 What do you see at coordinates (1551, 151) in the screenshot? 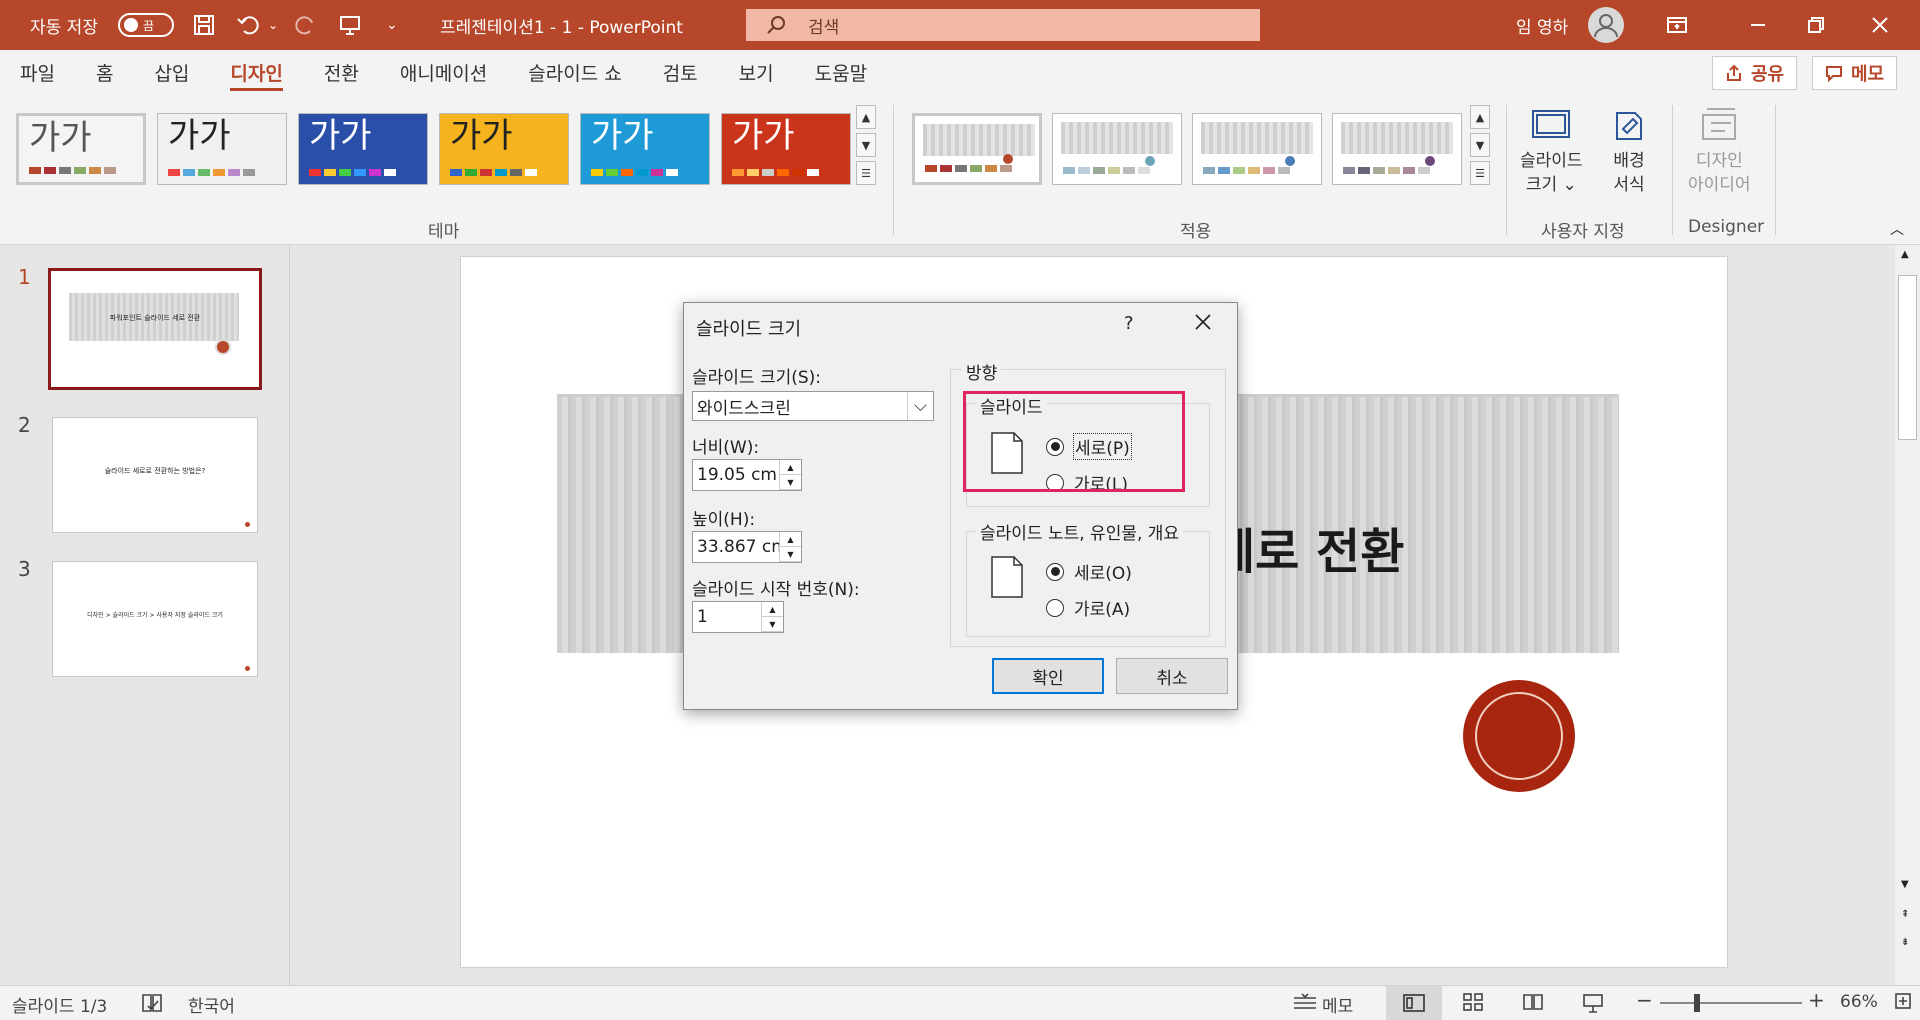
I see `slide-size-button: 슬라이드 크기 ⌄` at bounding box center [1551, 151].